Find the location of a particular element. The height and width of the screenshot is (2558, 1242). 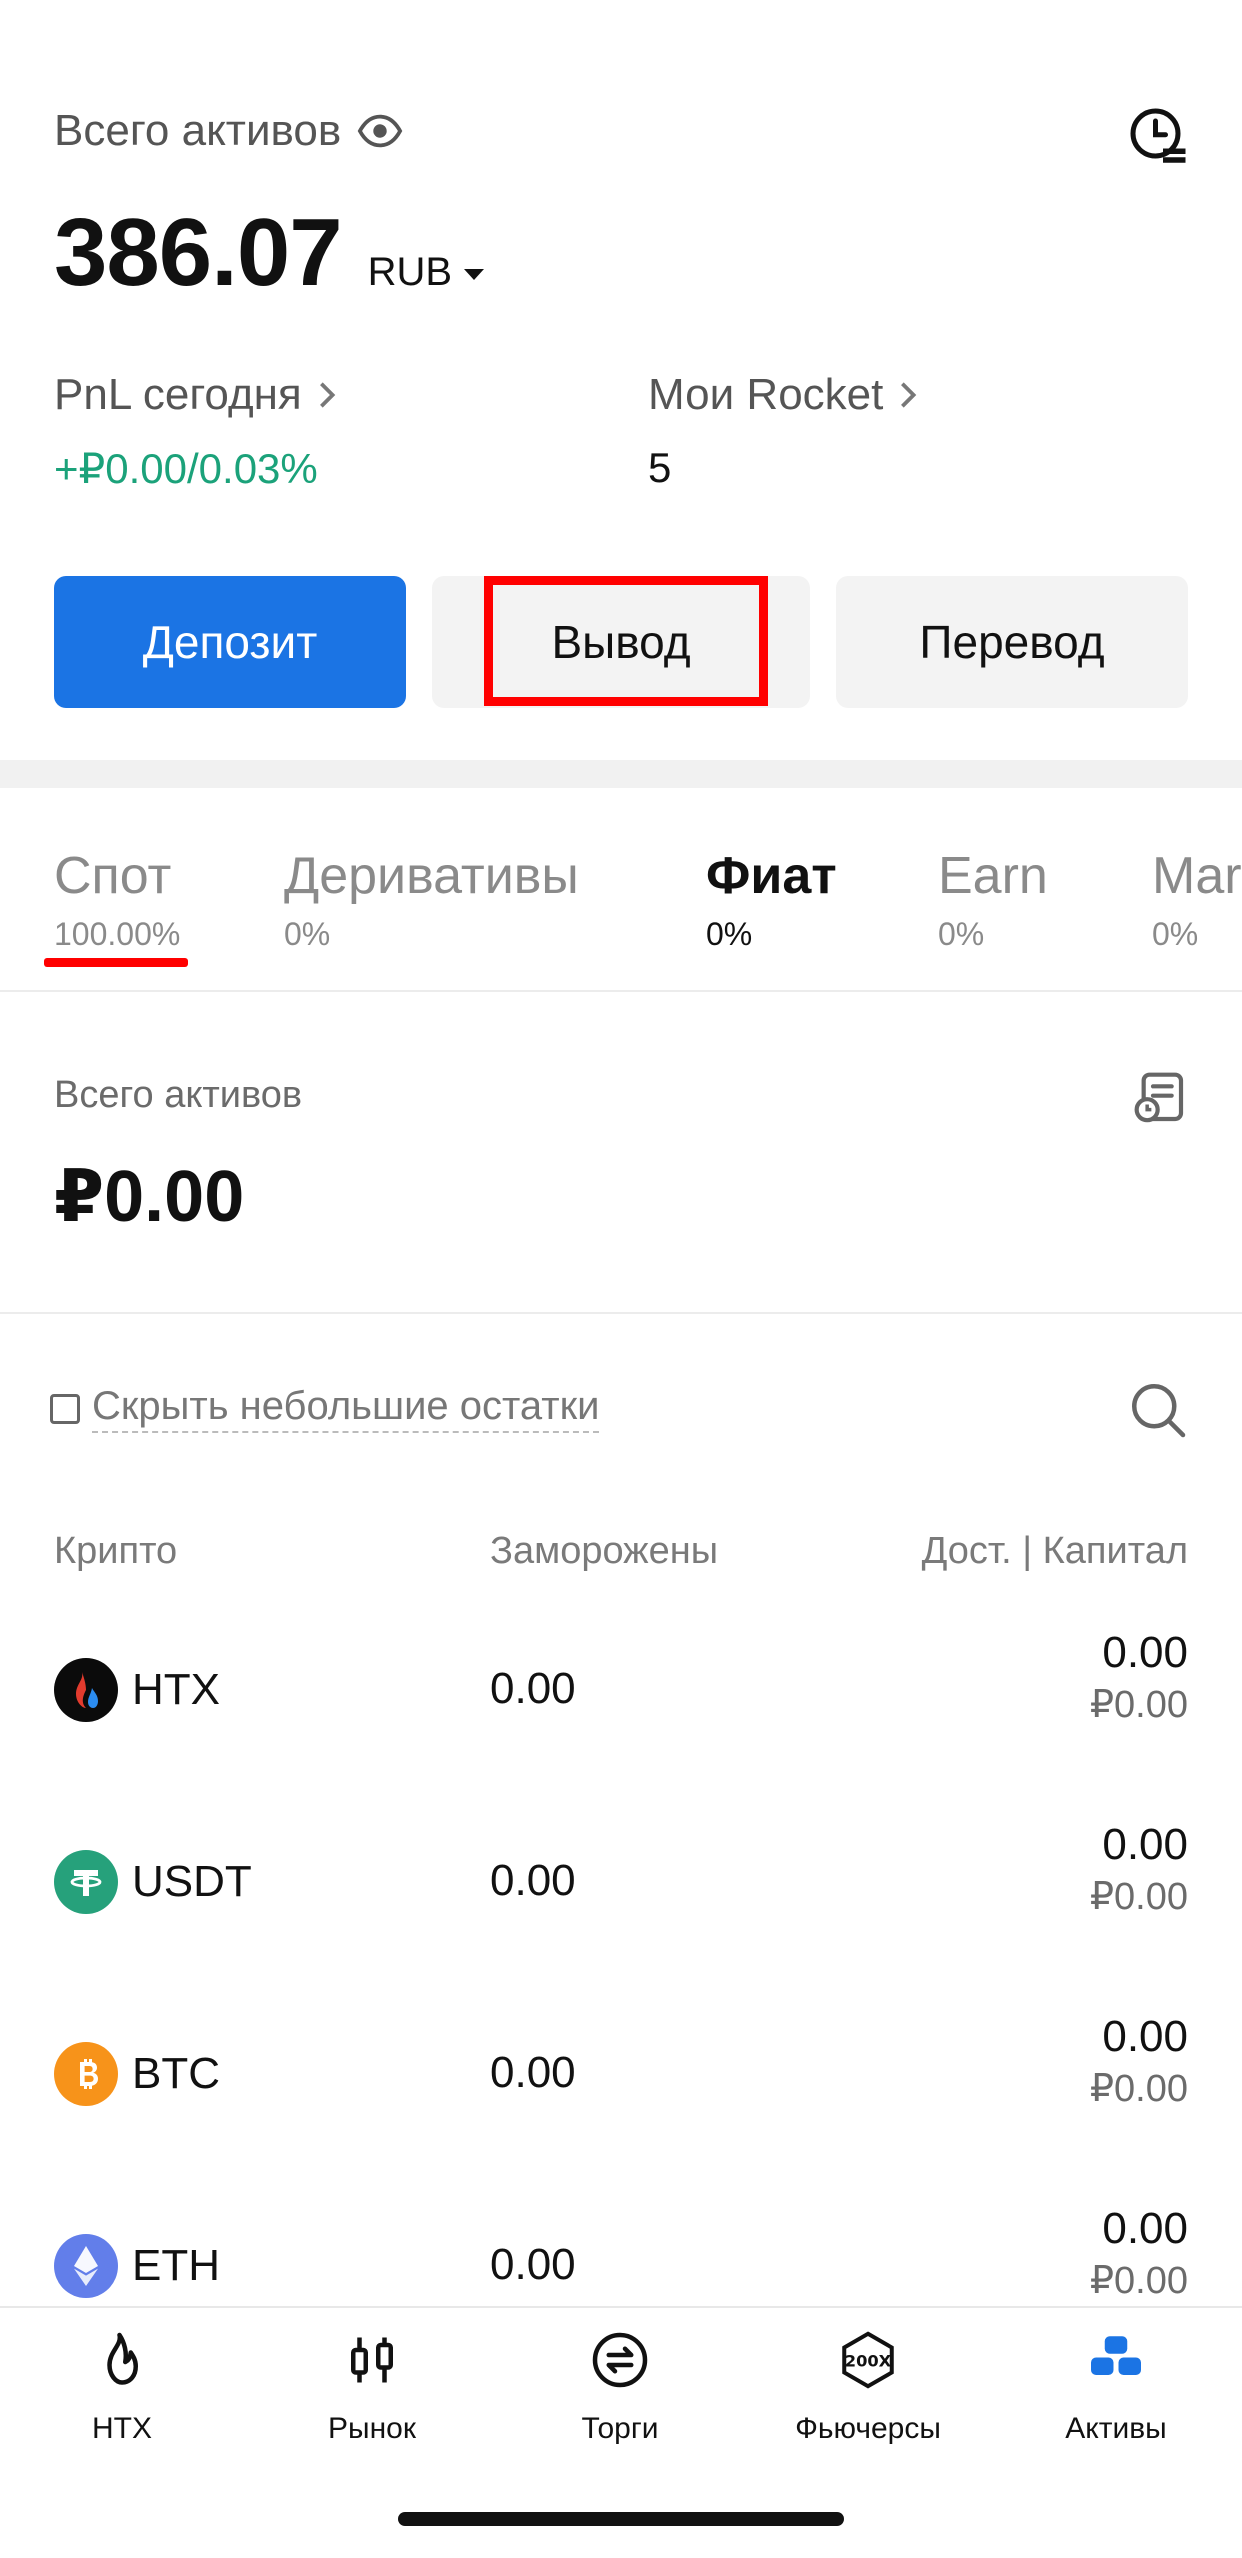

table-row: BTC is located at coordinates (137, 2074).